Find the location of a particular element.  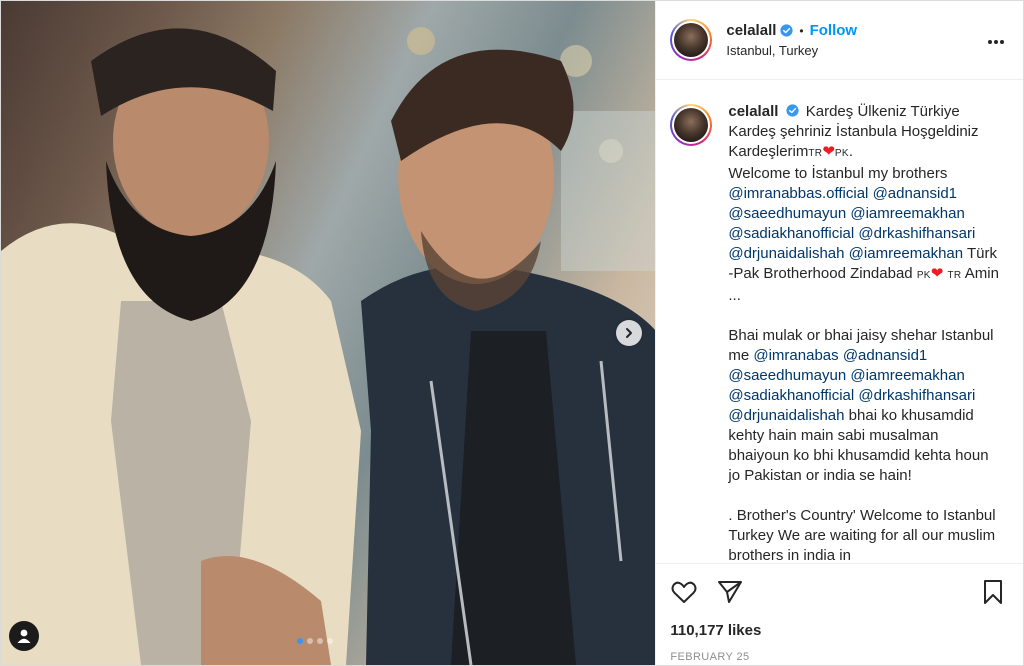

action-bar is located at coordinates (838, 592).